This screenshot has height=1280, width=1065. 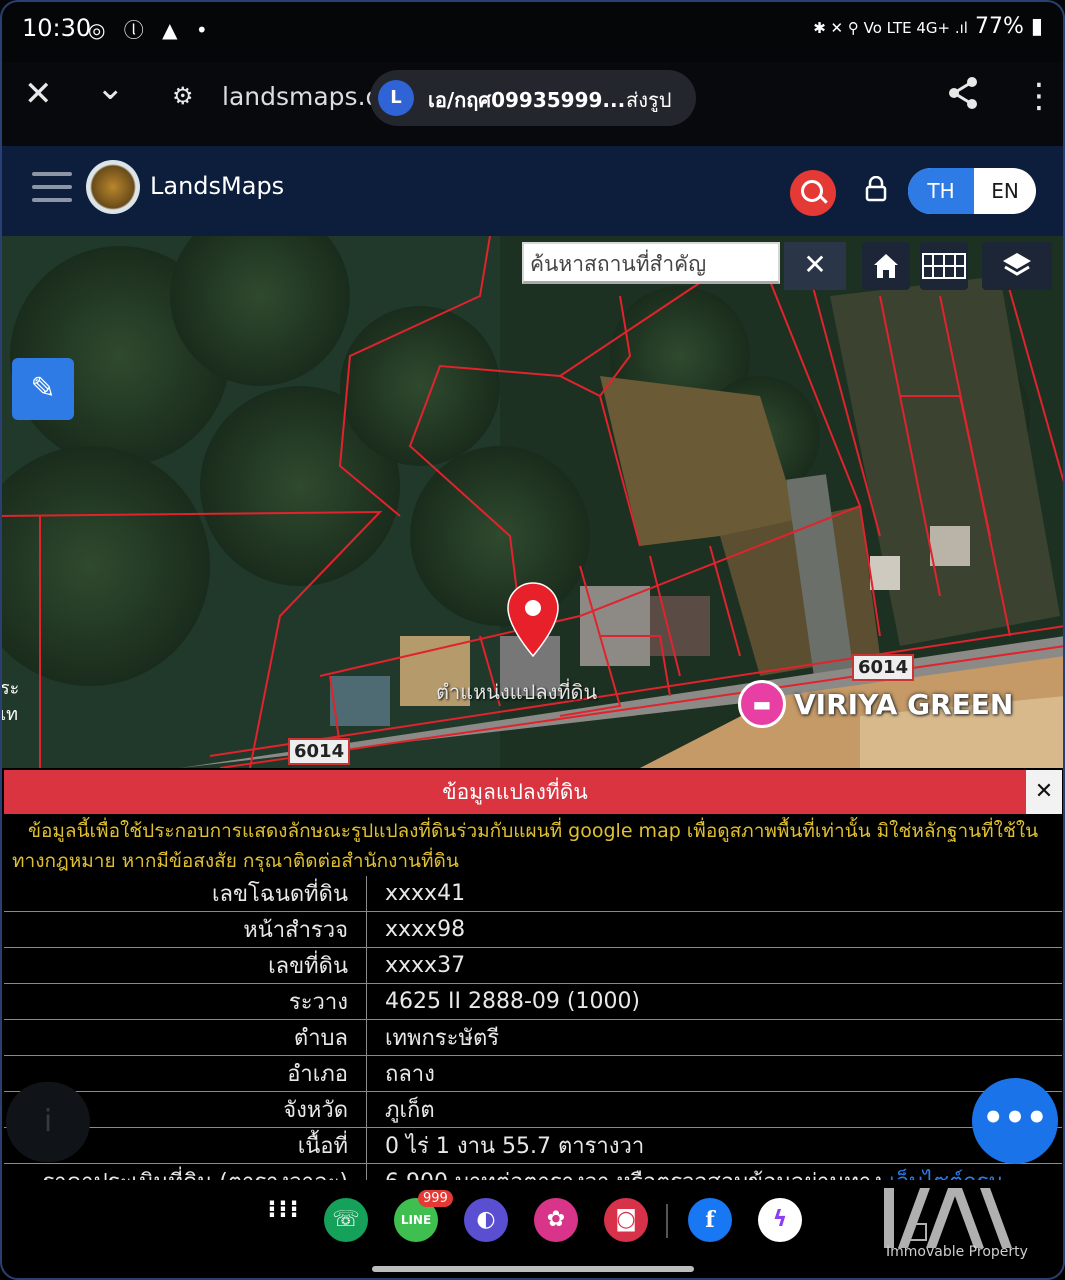 I want to click on search-button, so click(x=813, y=193).